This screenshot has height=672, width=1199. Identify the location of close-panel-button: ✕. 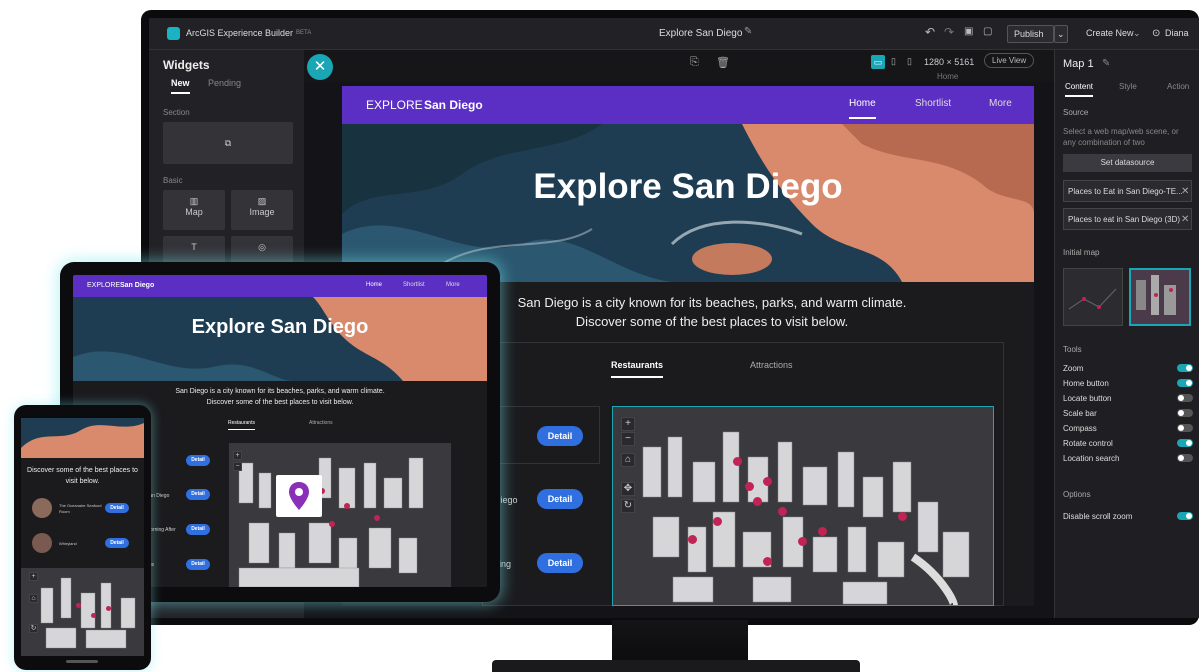
(320, 67).